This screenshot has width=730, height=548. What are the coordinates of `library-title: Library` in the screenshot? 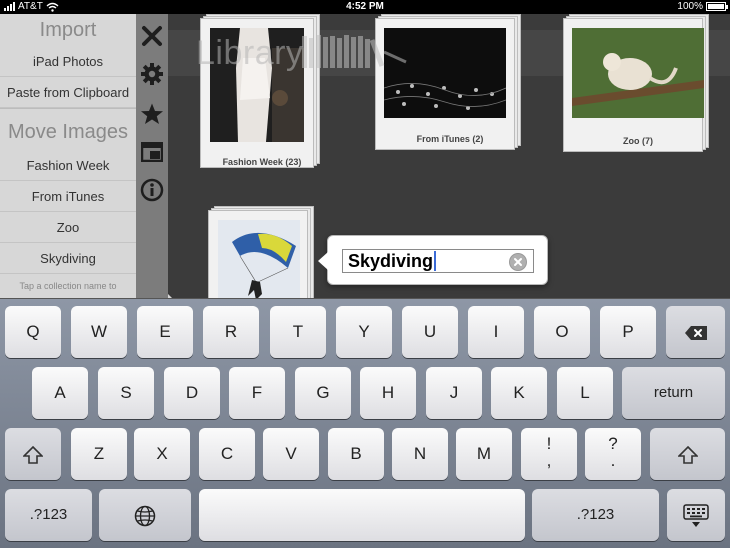 It's located at (250, 53).